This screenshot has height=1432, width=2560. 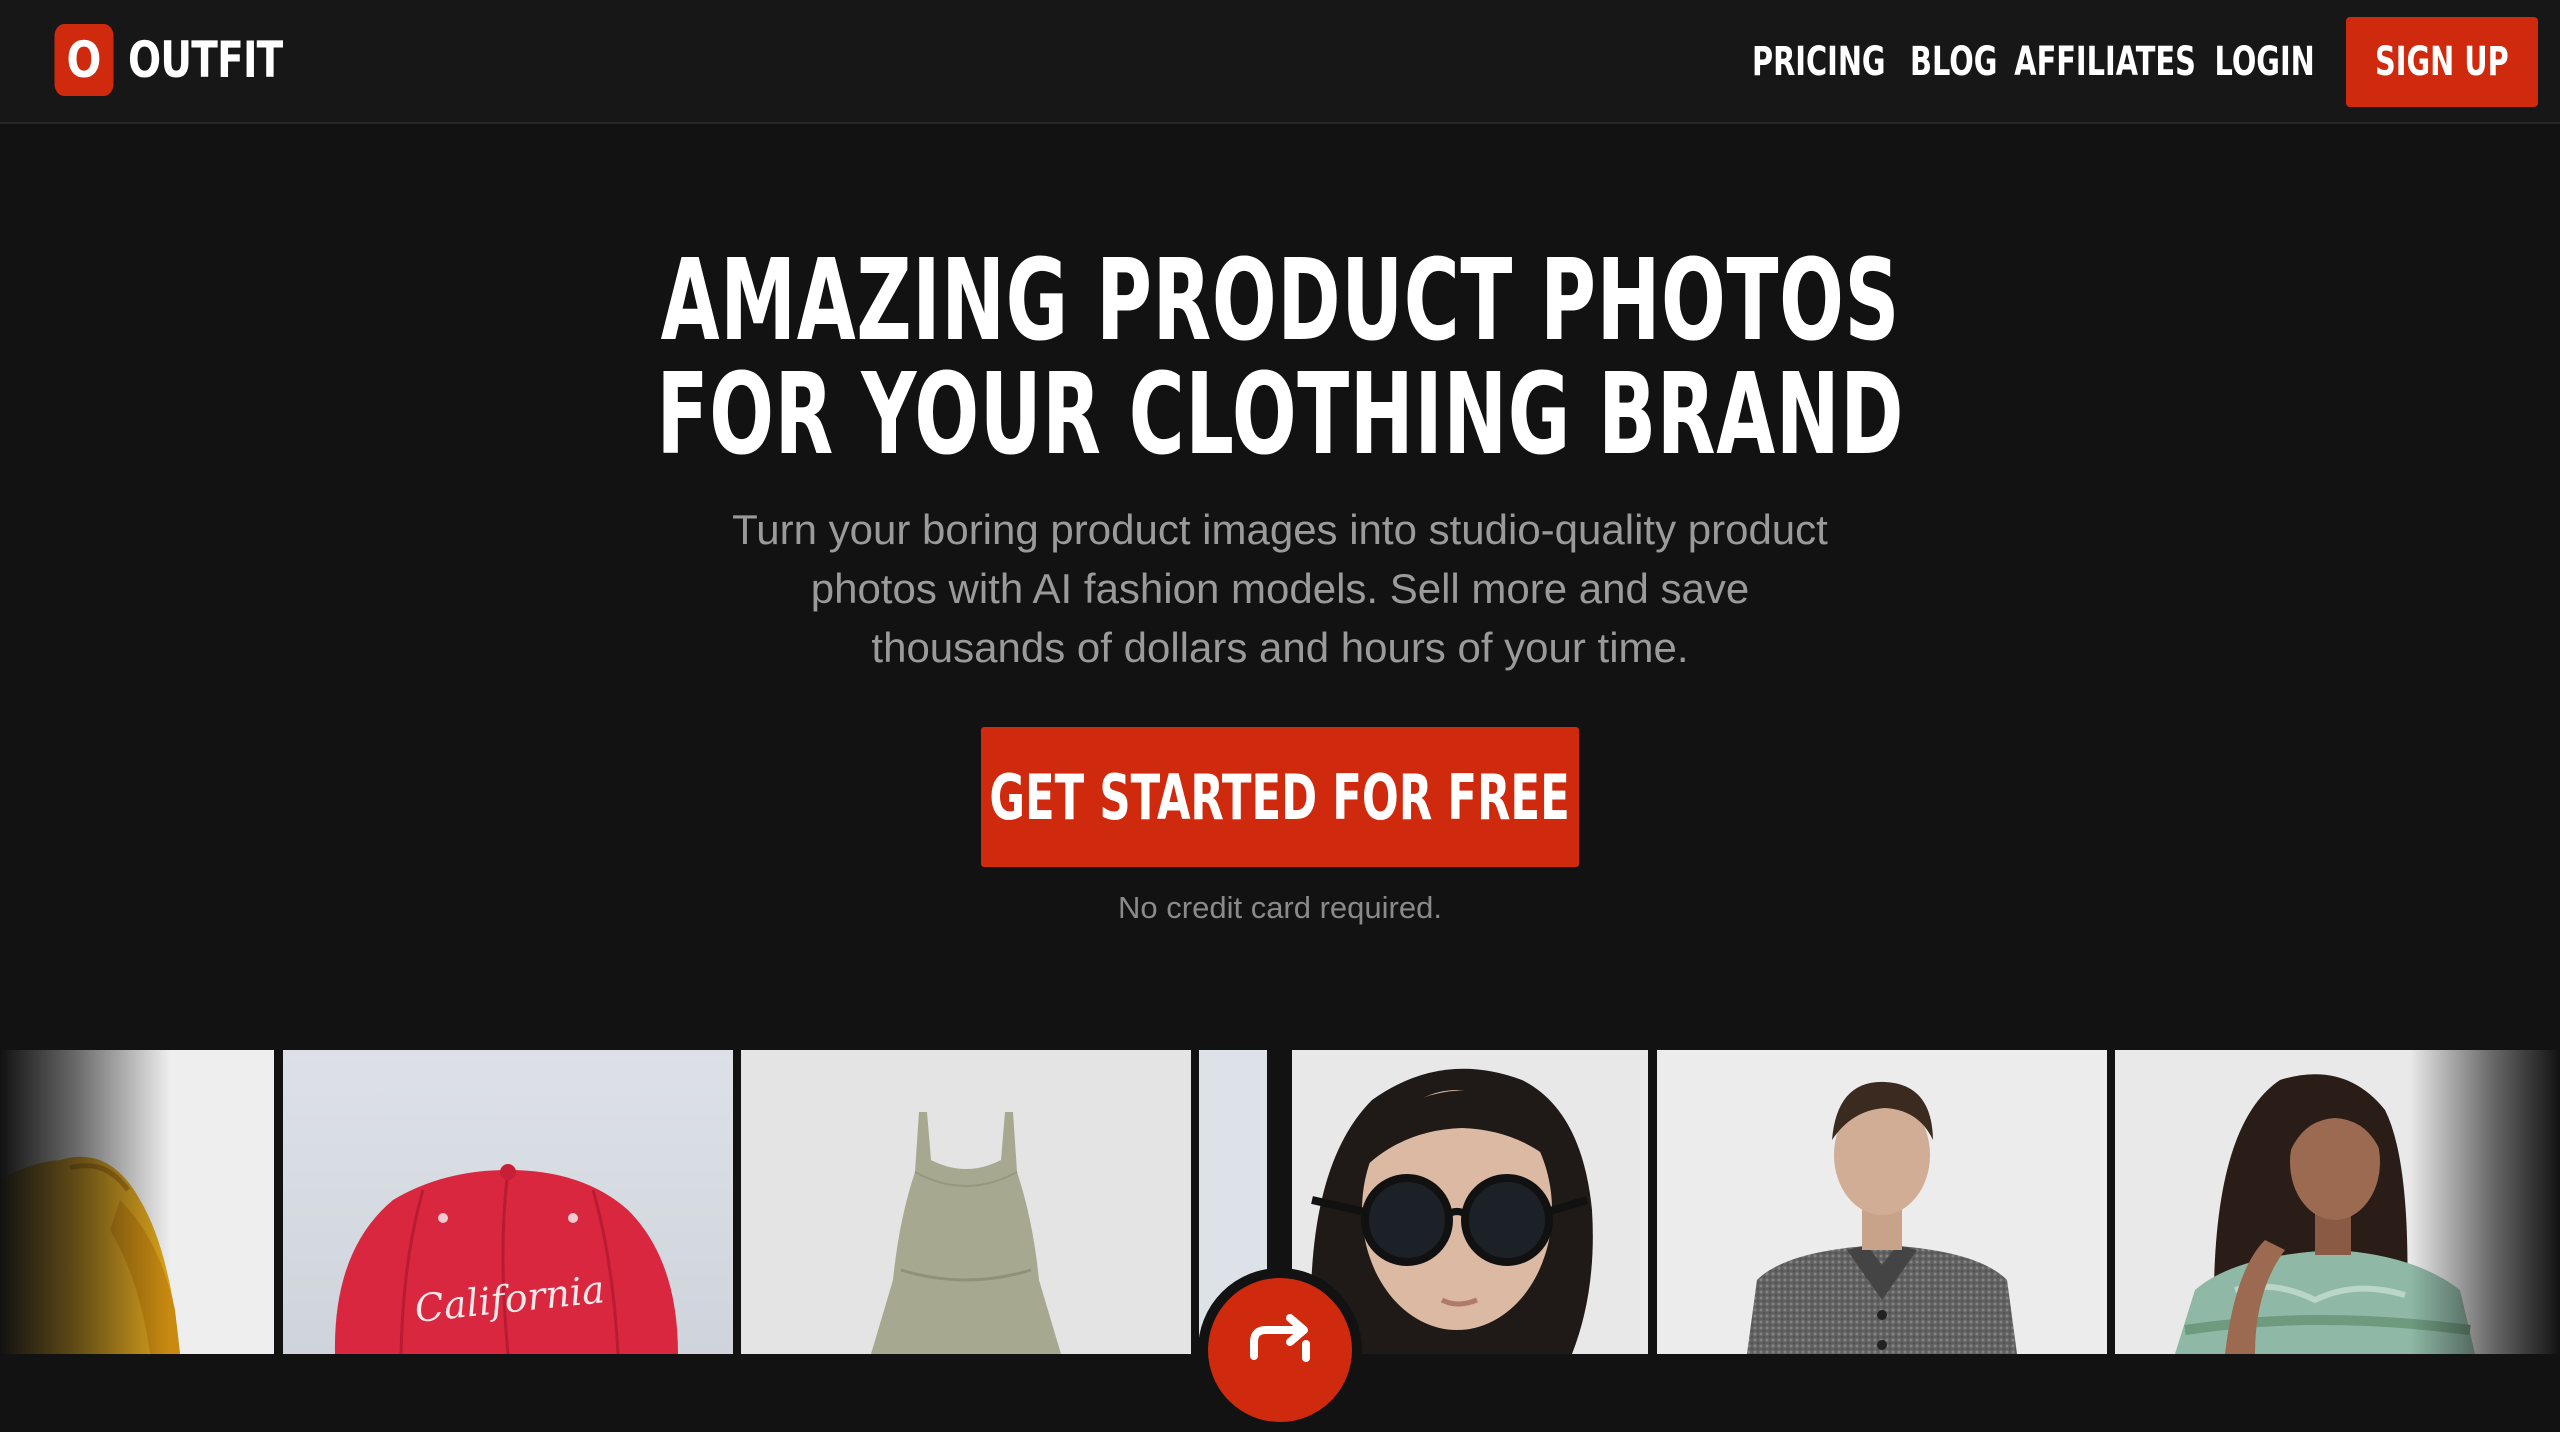 I want to click on hero-title-line2: FOR YOUR CLOTHING BRAND, so click(x=1280, y=415).